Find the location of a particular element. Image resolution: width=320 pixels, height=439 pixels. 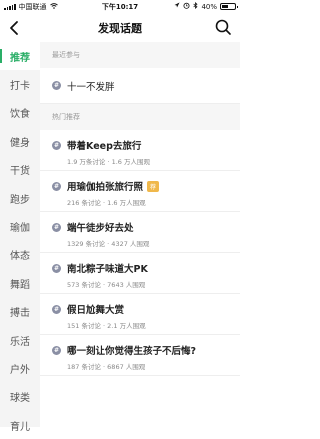

hot-topic-item: # 用瑜伽拍张旅行照荐 216 条讨论 · 1.6 万人围观 is located at coordinates (140, 191).